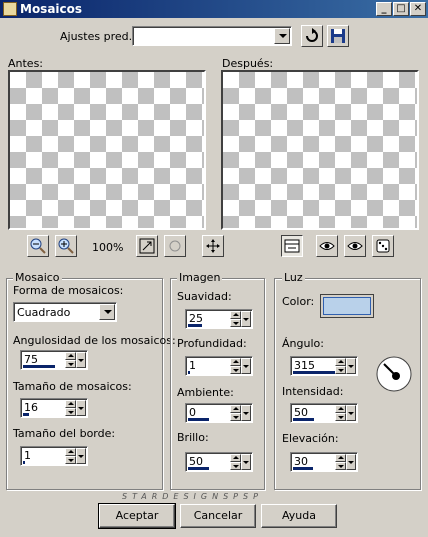 Image resolution: width=428 pixels, height=537 pixels. What do you see at coordinates (401, 9) in the screenshot?
I see `maximize-button: □` at bounding box center [401, 9].